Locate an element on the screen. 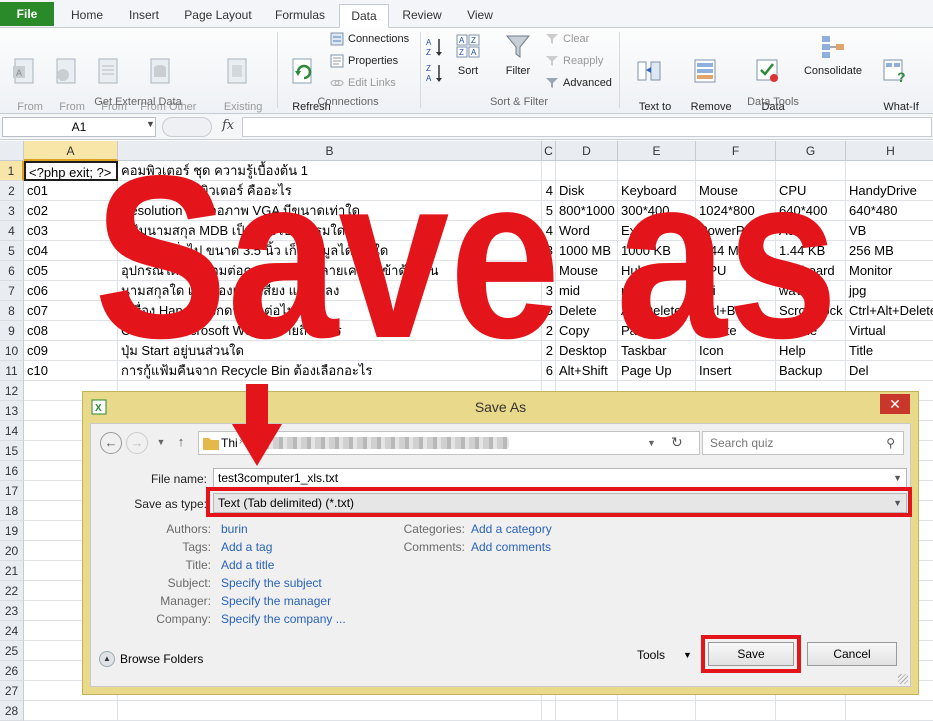  column-header-g: G is located at coordinates (811, 151).